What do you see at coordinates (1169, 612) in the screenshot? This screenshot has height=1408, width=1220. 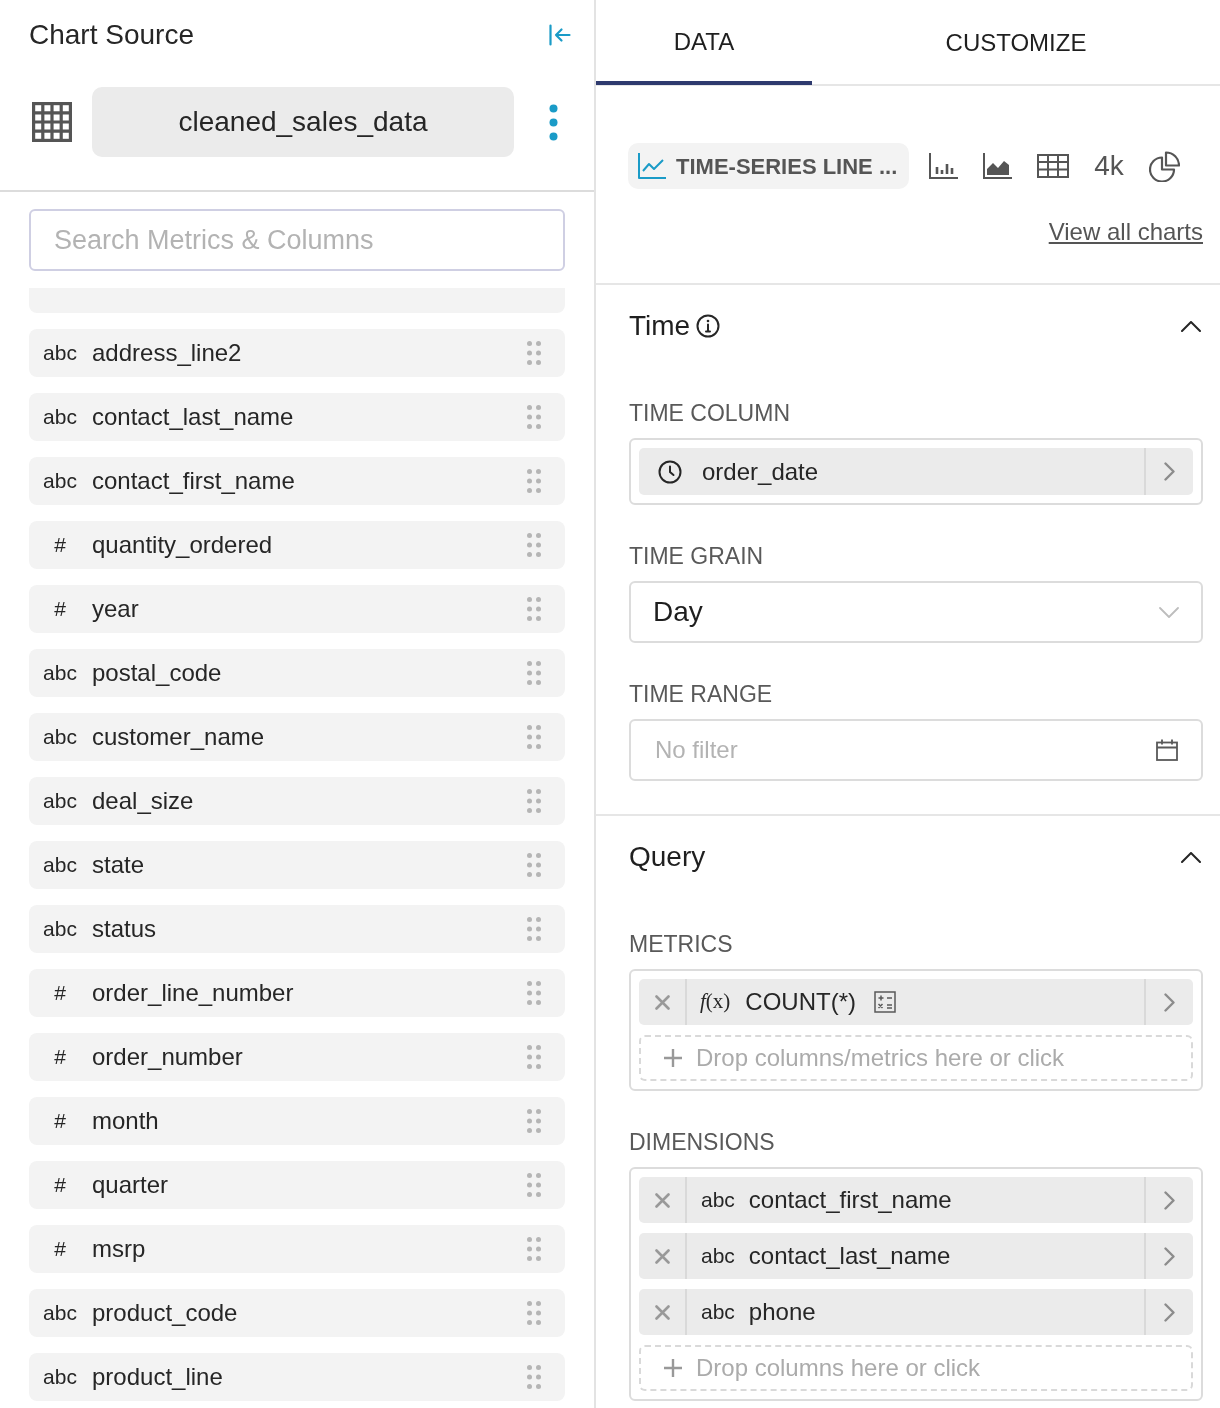 I see `chevron-down-icon` at bounding box center [1169, 612].